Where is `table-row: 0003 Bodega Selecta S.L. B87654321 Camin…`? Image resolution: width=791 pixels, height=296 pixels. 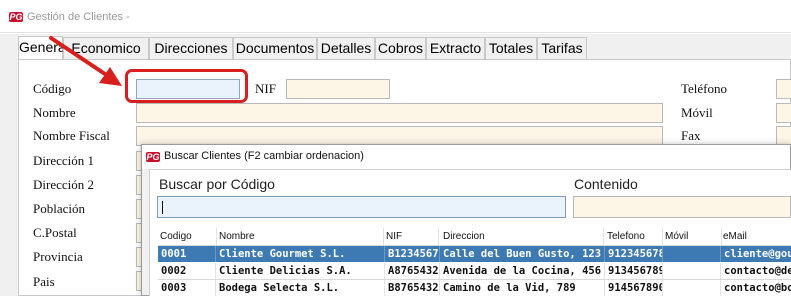 table-row: 0003 Bodega Selecta S.L. B87654321 Camin… is located at coordinates (474, 288).